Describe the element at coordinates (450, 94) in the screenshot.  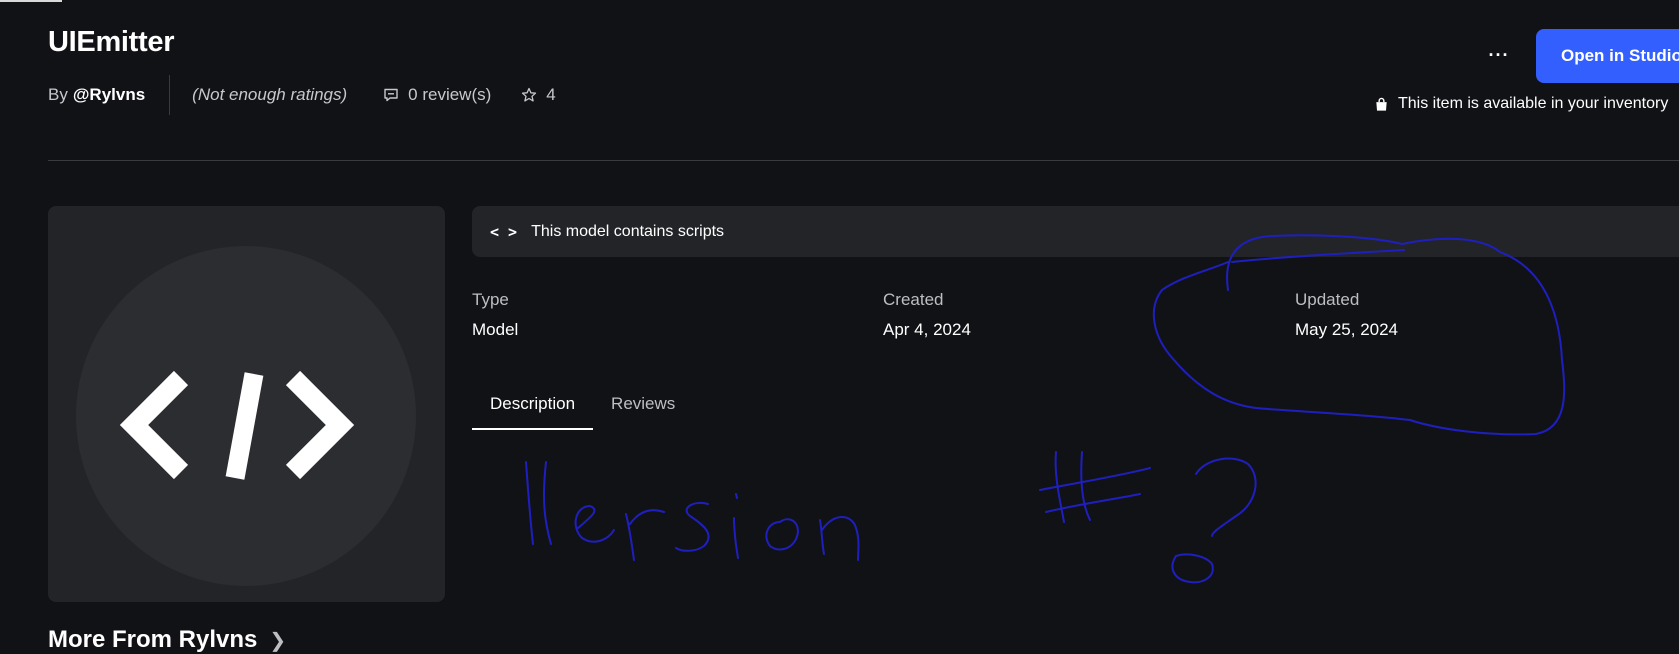
I see `reviews-count-label: 0 review(s)` at that location.